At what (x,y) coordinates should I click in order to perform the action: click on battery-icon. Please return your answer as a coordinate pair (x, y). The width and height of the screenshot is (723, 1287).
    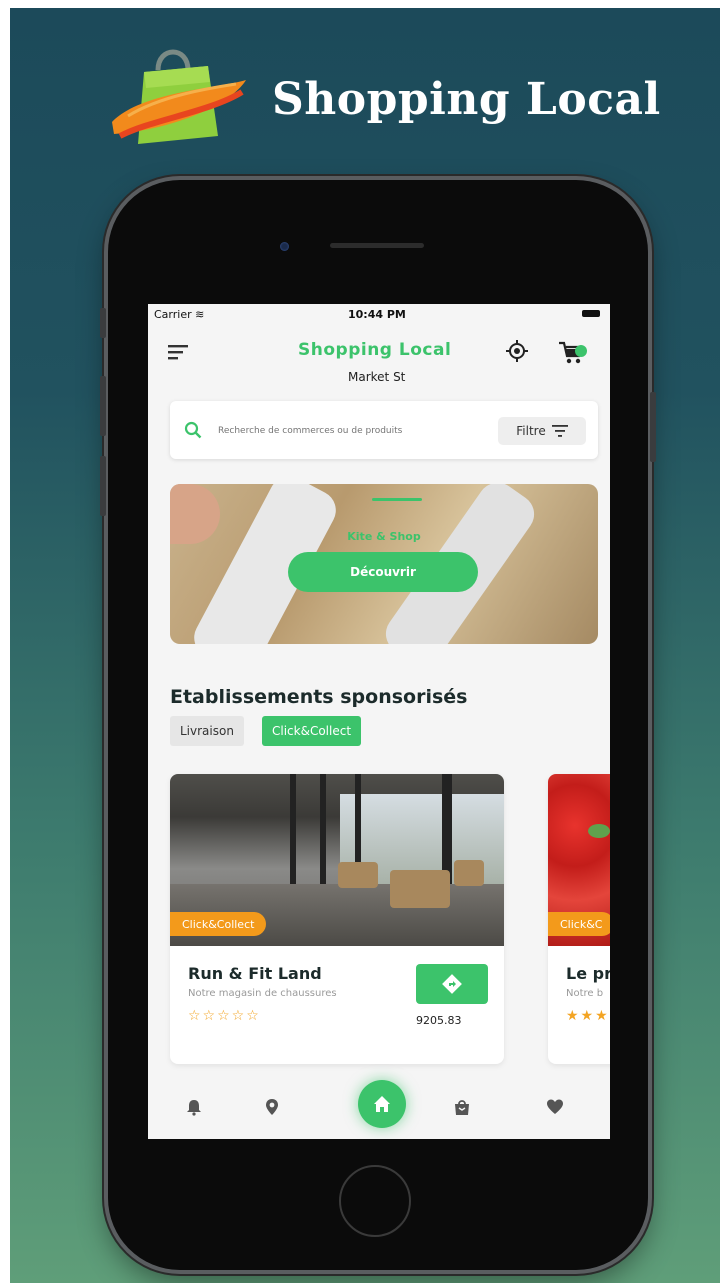
    Looking at the image, I should click on (591, 313).